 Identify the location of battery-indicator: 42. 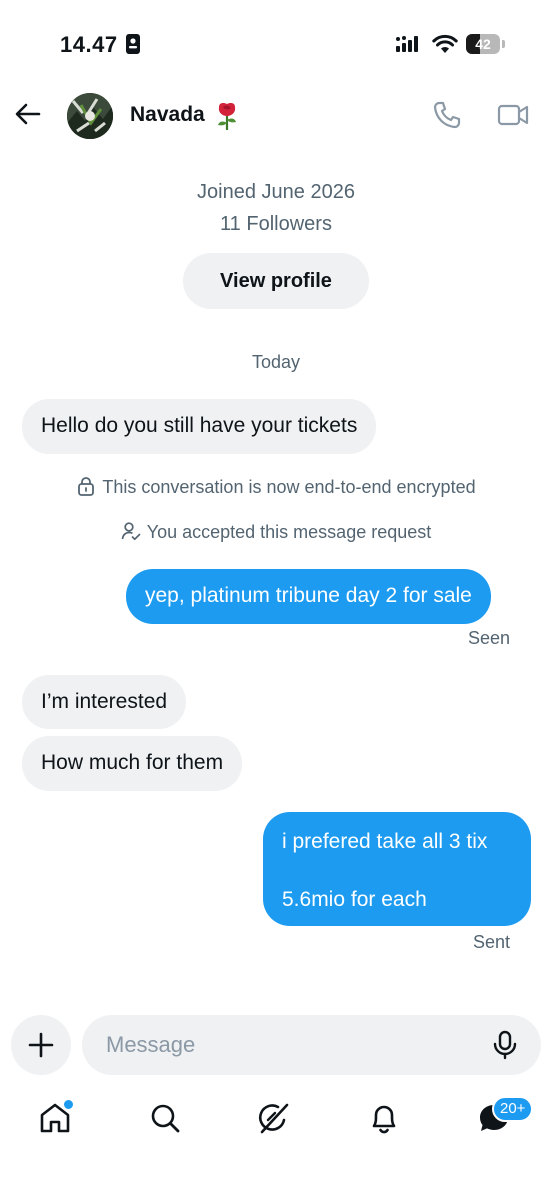
(486, 44).